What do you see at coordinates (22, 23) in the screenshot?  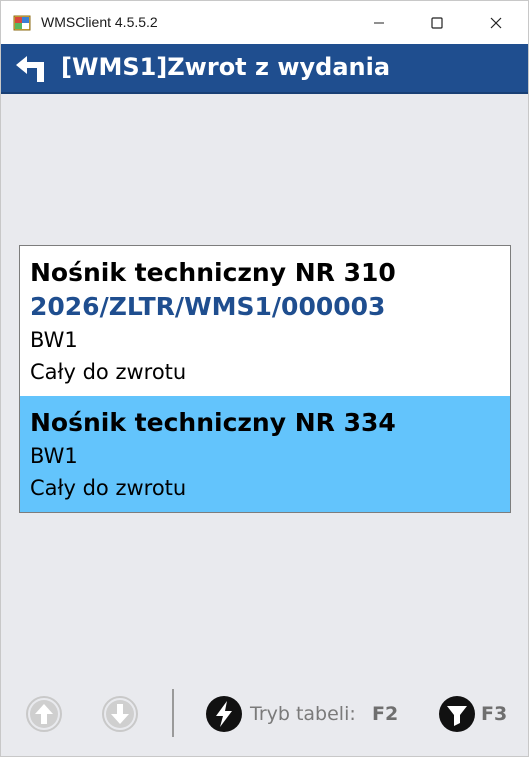 I see `app-icon` at bounding box center [22, 23].